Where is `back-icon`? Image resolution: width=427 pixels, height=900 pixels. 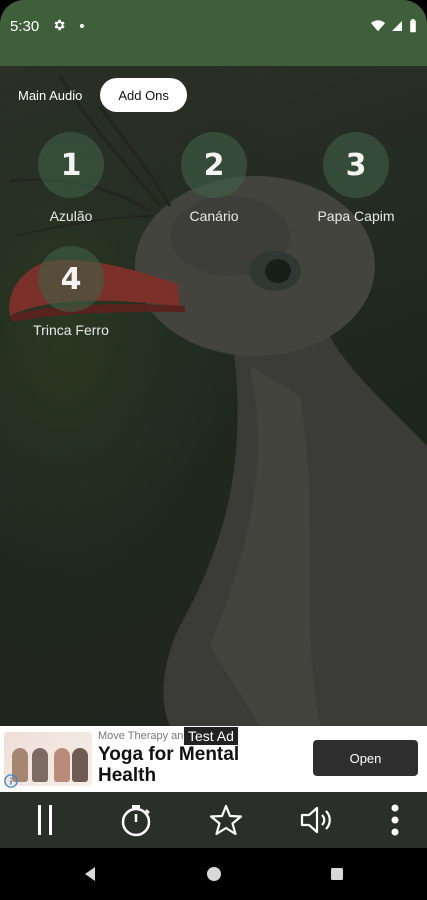
back-icon is located at coordinates (90, 874).